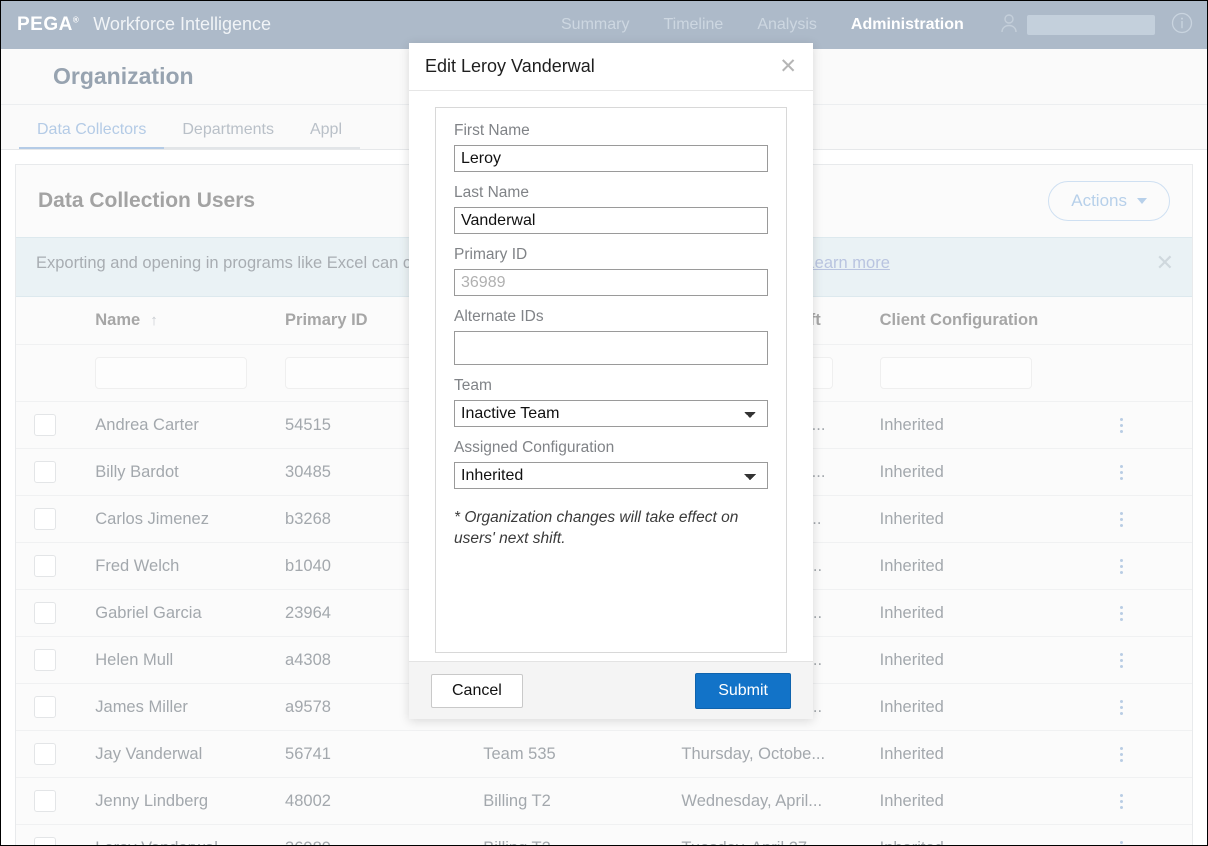 This screenshot has height=846, width=1208. Describe the element at coordinates (907, 25) in the screenshot. I see `nav-link-administration: Administration` at that location.